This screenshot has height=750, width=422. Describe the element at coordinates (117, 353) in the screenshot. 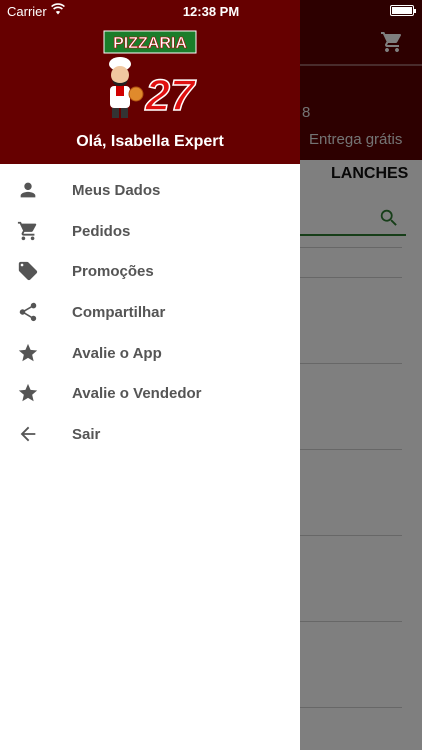

I see `menu-item-label: Avalie o App` at that location.